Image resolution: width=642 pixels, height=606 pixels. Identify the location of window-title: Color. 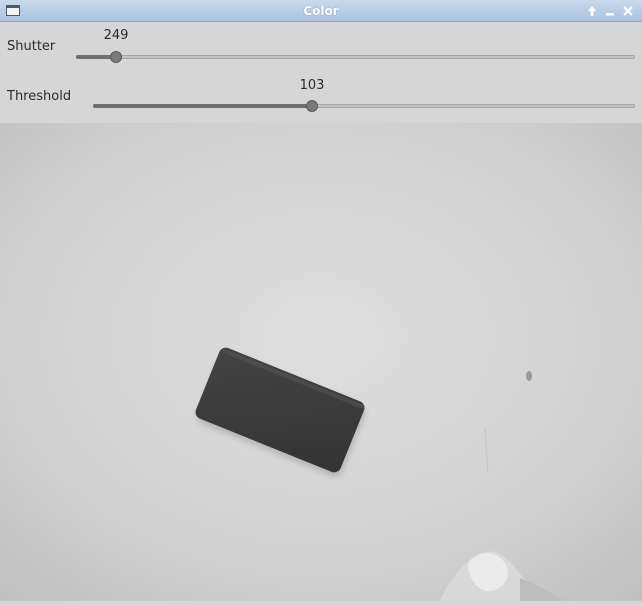
(321, 11).